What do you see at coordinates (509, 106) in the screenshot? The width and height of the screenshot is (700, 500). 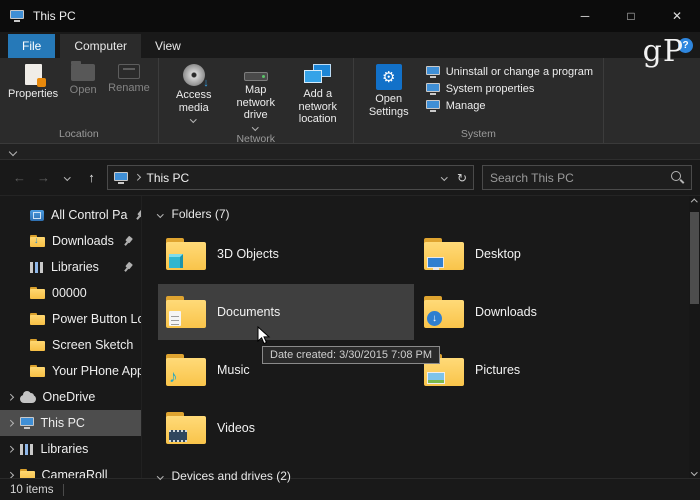 I see `manage-button: Manage` at bounding box center [509, 106].